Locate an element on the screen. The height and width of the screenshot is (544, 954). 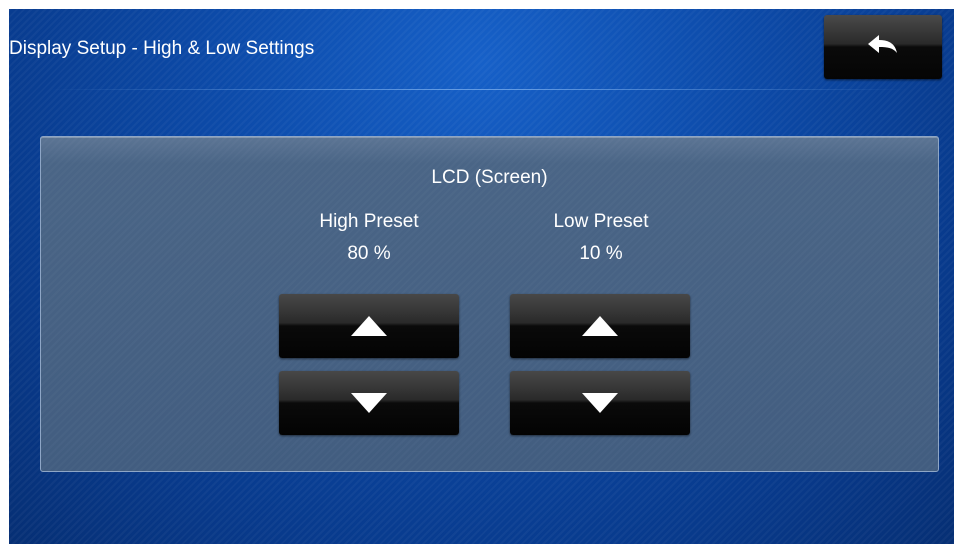
low-preset-value: 10 % is located at coordinates (601, 253).